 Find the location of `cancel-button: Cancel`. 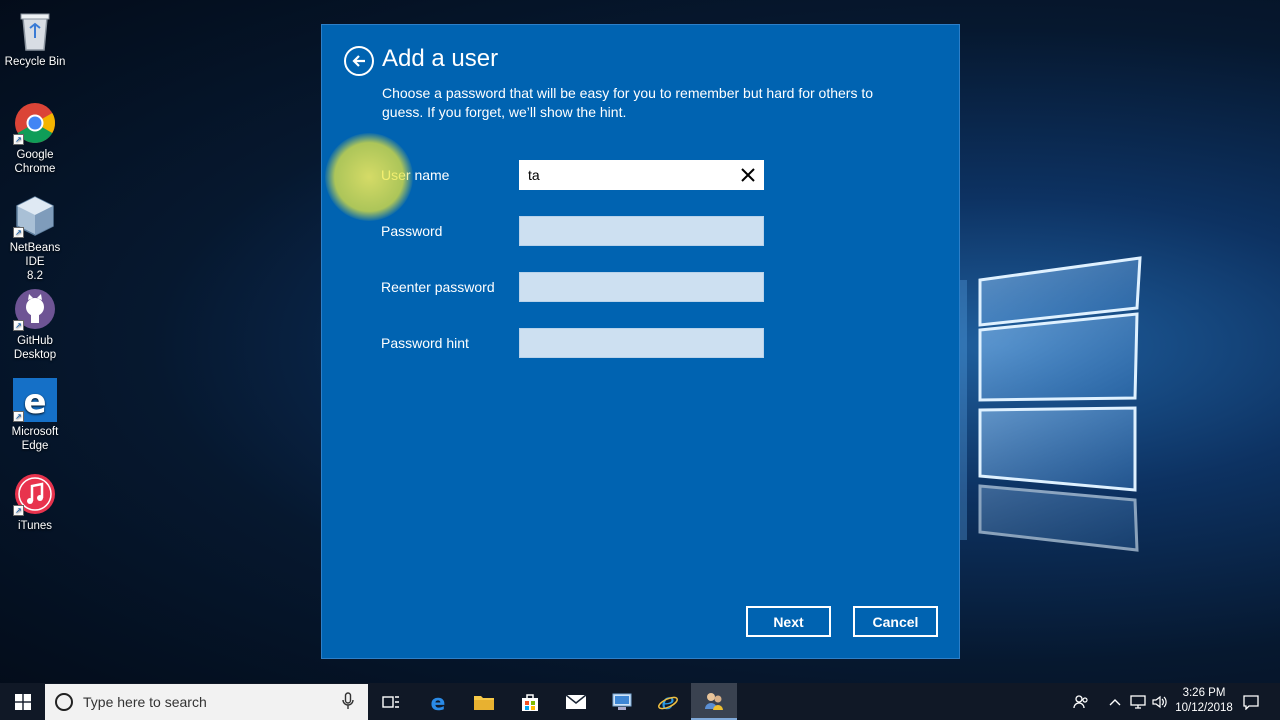

cancel-button: Cancel is located at coordinates (895, 621).